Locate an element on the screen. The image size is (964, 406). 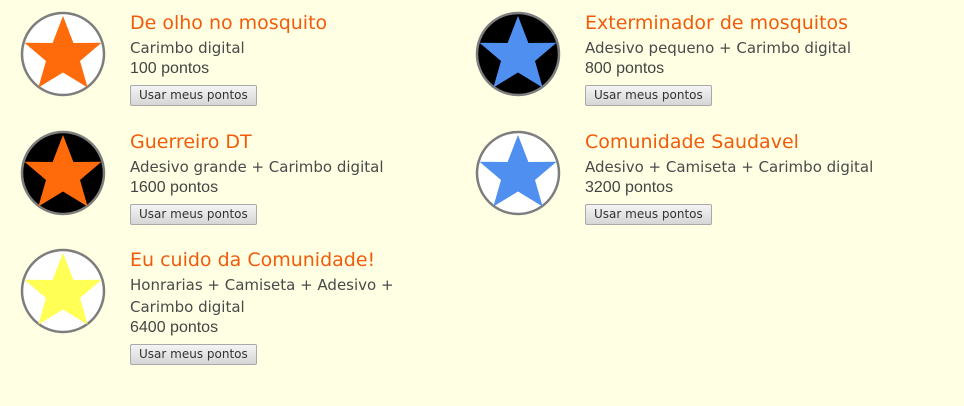
reward-title: Eu cuido da Comunidade! is located at coordinates (253, 260).